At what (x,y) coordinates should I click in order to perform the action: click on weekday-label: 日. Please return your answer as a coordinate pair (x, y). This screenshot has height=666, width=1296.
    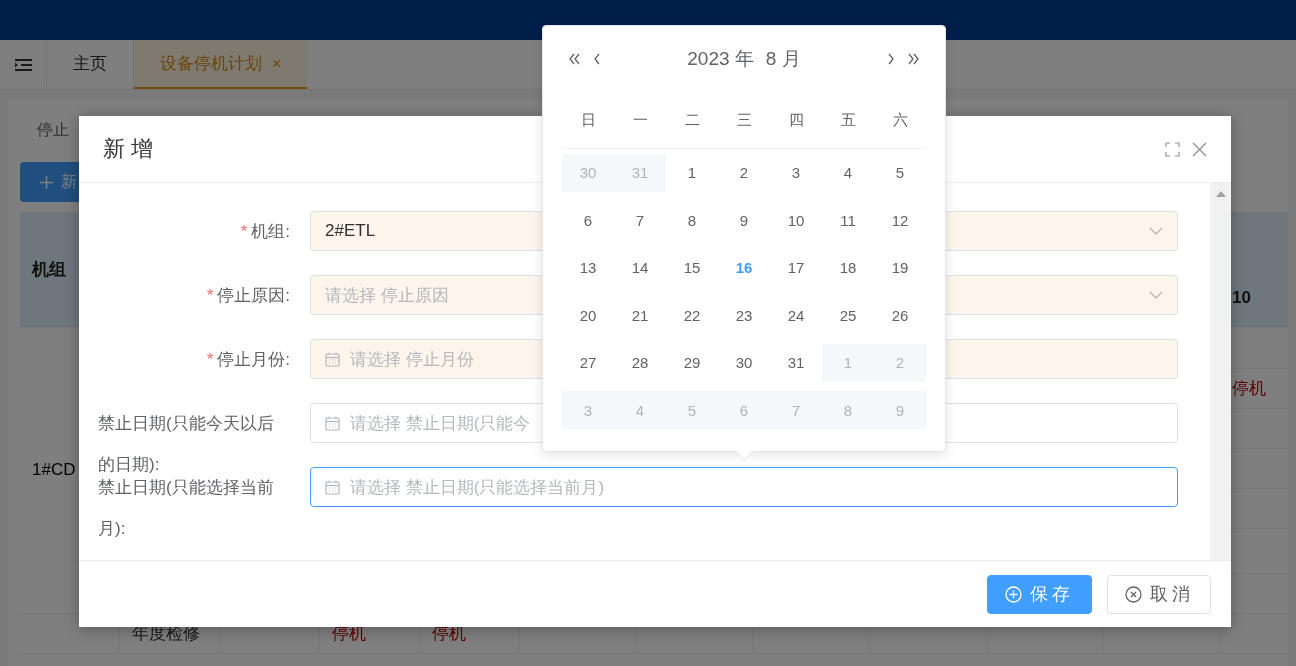
    Looking at the image, I should click on (588, 120).